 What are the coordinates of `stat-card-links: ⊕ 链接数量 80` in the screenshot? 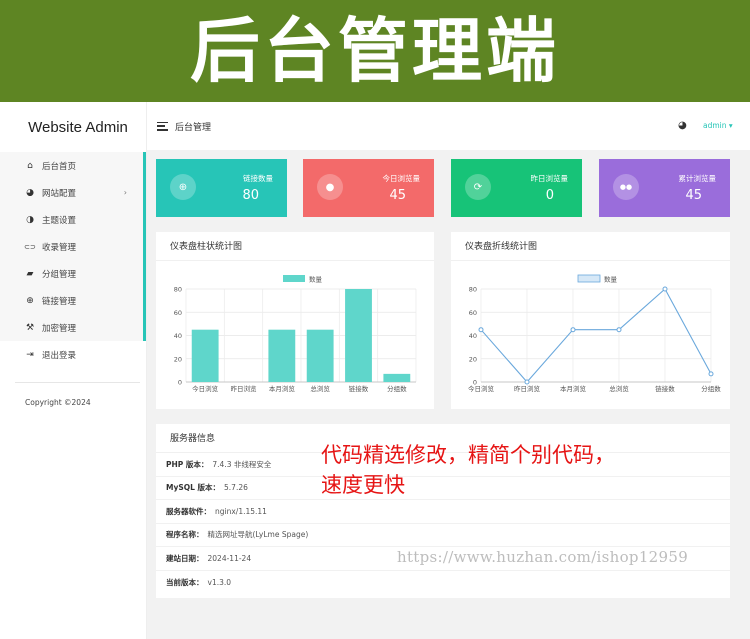 It's located at (221, 188).